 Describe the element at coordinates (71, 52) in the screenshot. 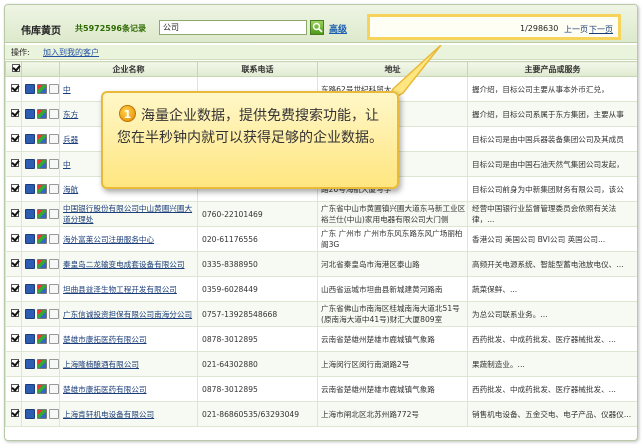

I see `add-to-customers-link: 加入到我的客户` at that location.